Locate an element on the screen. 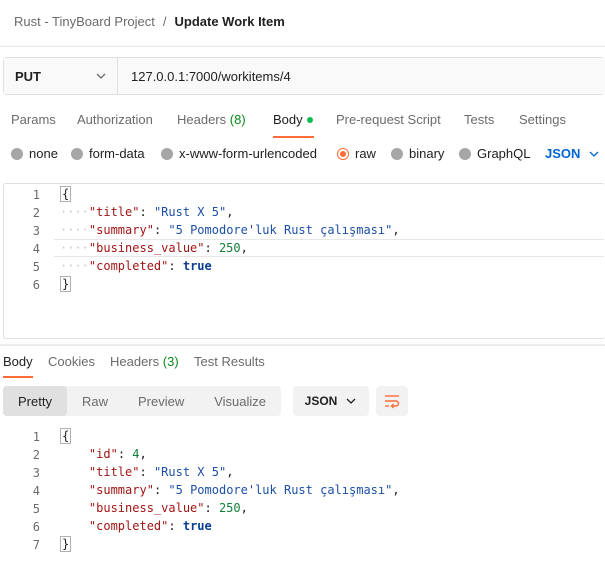 This screenshot has height=565, width=605. radio-binary-label: binary is located at coordinates (427, 153).